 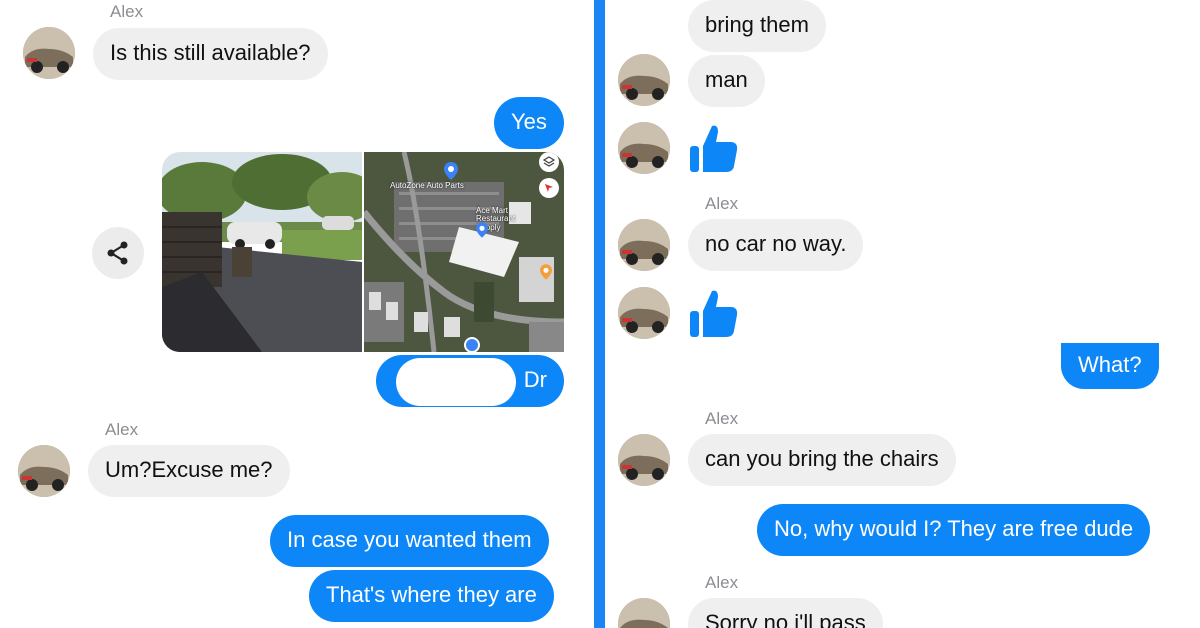 I want to click on outgoing-message: That's where they are, so click(x=431, y=596).